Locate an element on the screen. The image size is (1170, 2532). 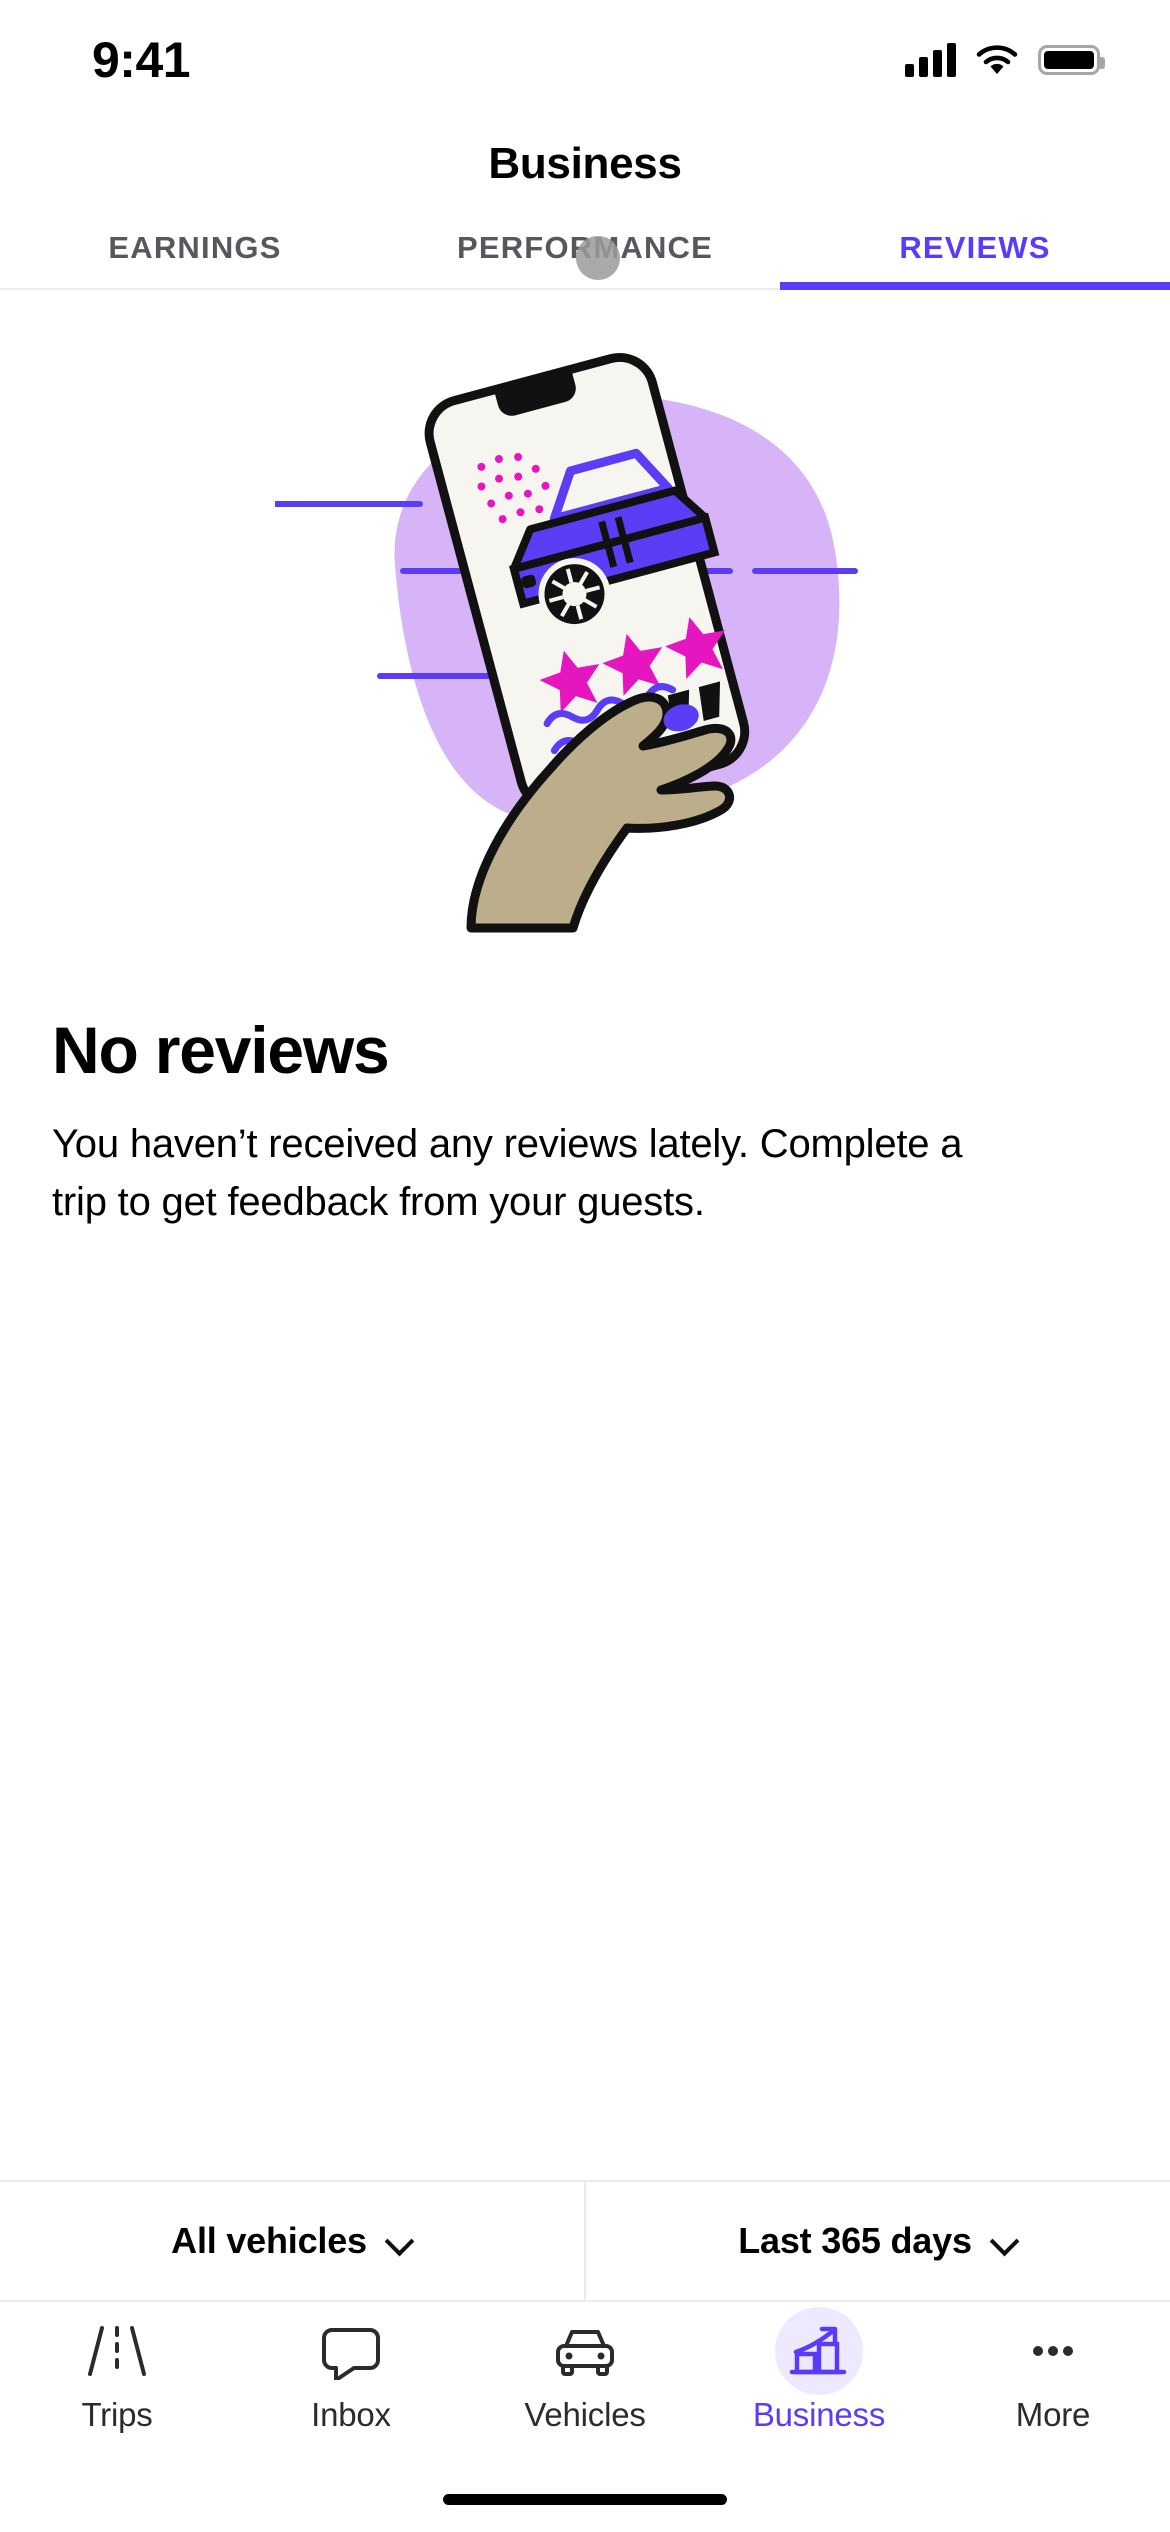
vehicle-filter-button: All vehicles is located at coordinates (292, 2241).